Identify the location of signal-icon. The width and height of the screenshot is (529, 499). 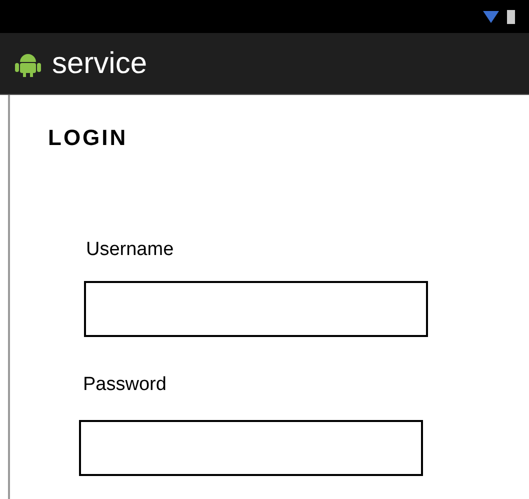
(491, 16).